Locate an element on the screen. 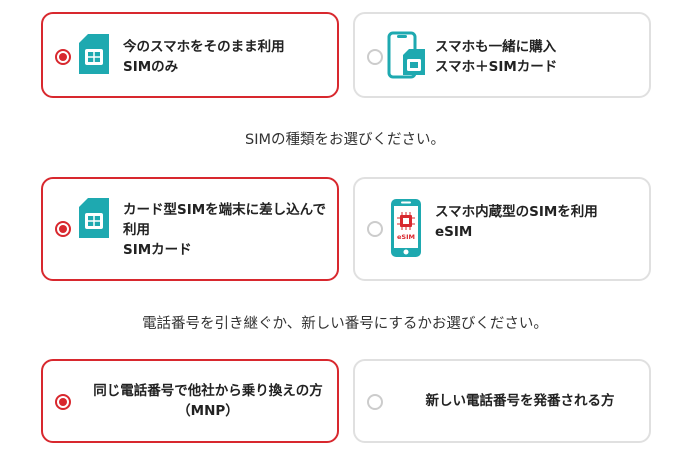 The width and height of the screenshot is (690, 461). esim-chip-label: eSIM is located at coordinates (406, 237).